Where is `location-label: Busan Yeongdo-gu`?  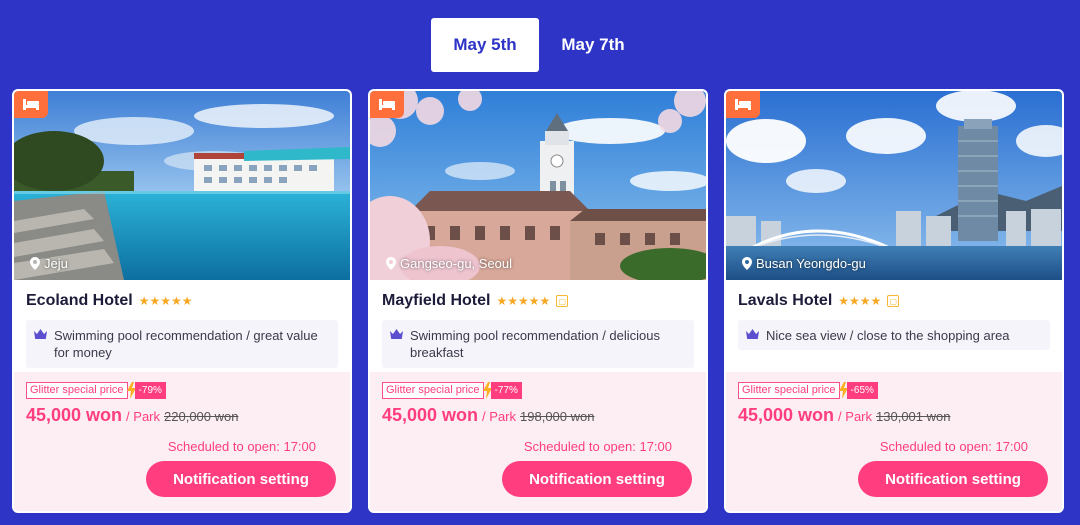 location-label: Busan Yeongdo-gu is located at coordinates (804, 263).